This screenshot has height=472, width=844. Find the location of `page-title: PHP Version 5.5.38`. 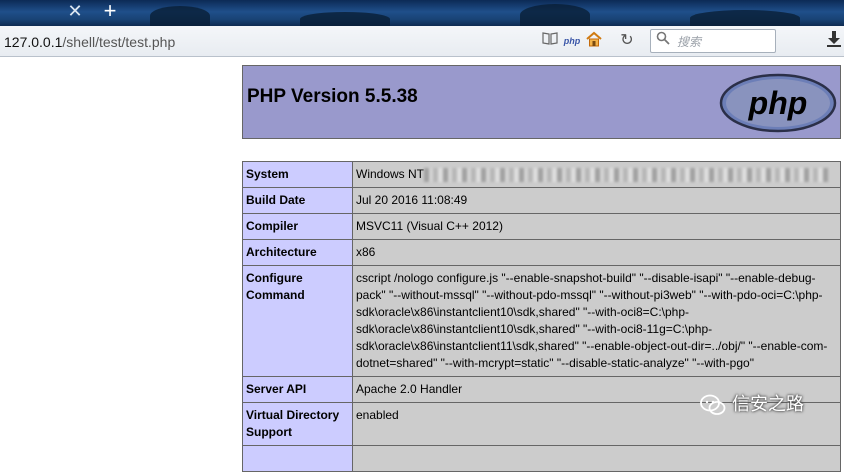

page-title: PHP Version 5.5.38 is located at coordinates (332, 96).